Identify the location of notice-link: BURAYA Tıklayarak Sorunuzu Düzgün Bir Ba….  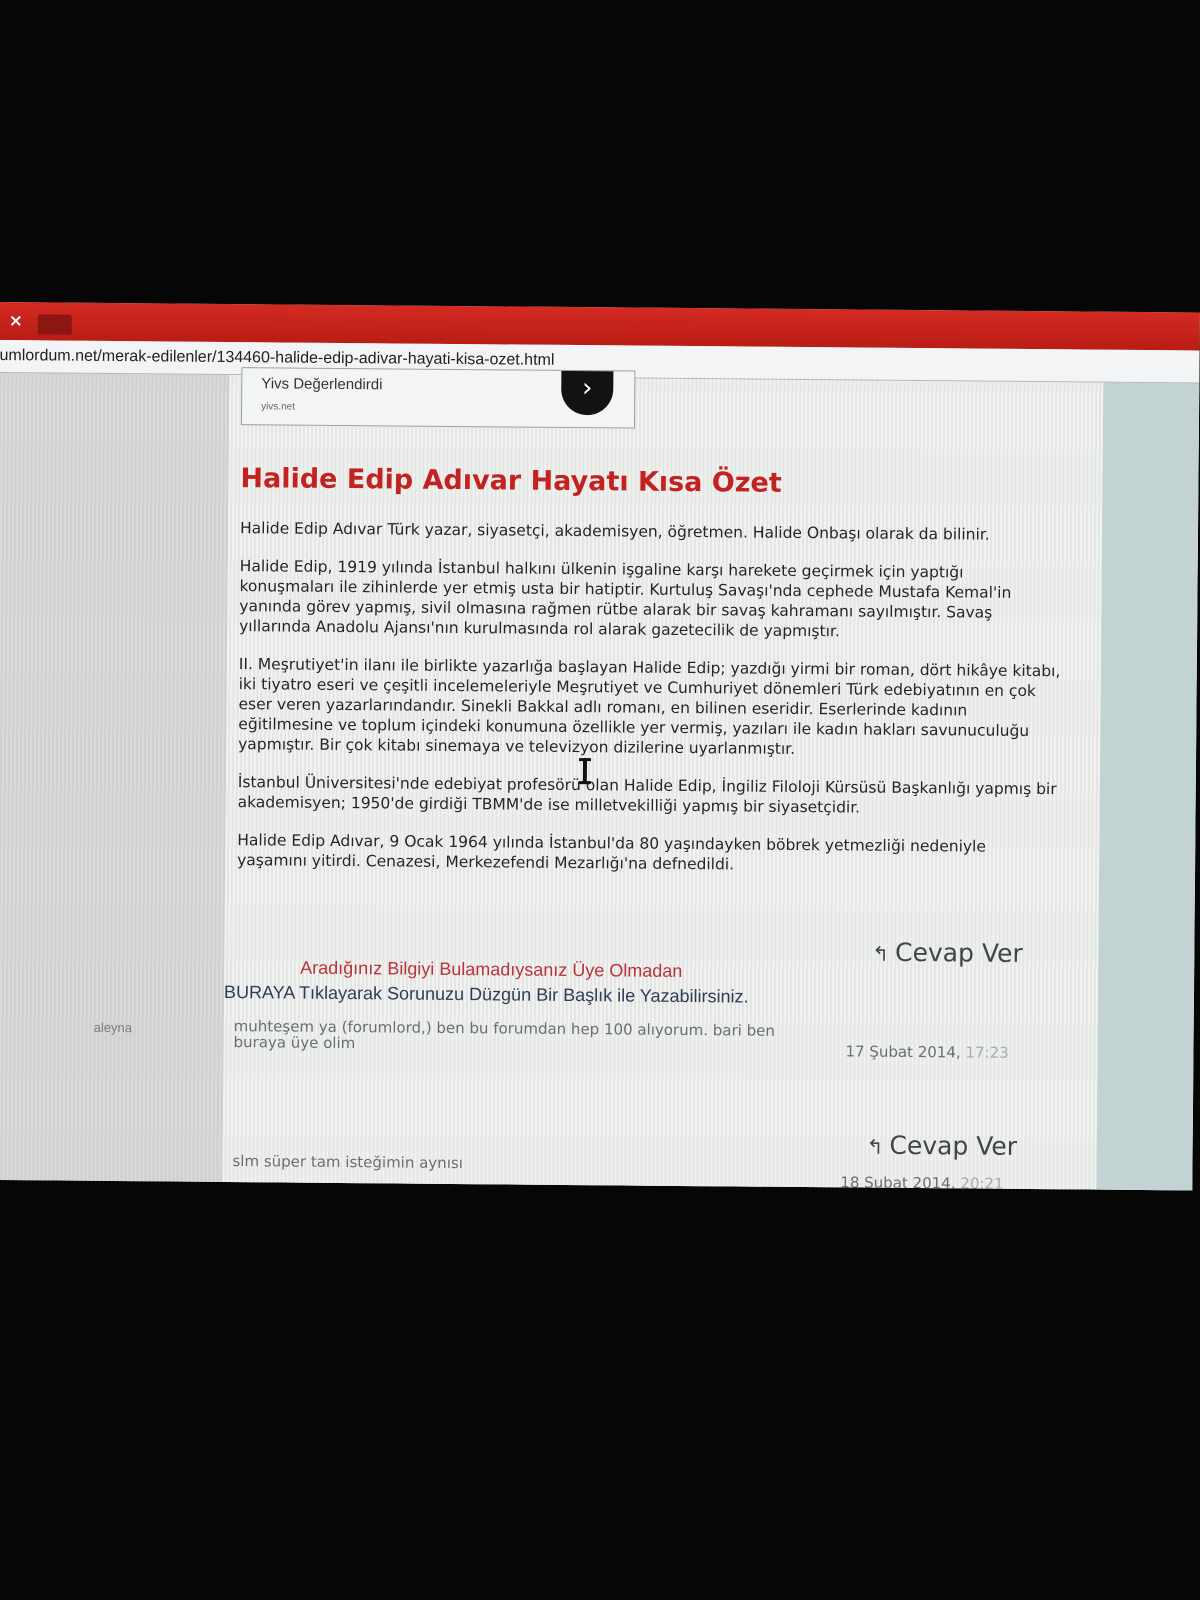
(486, 995).